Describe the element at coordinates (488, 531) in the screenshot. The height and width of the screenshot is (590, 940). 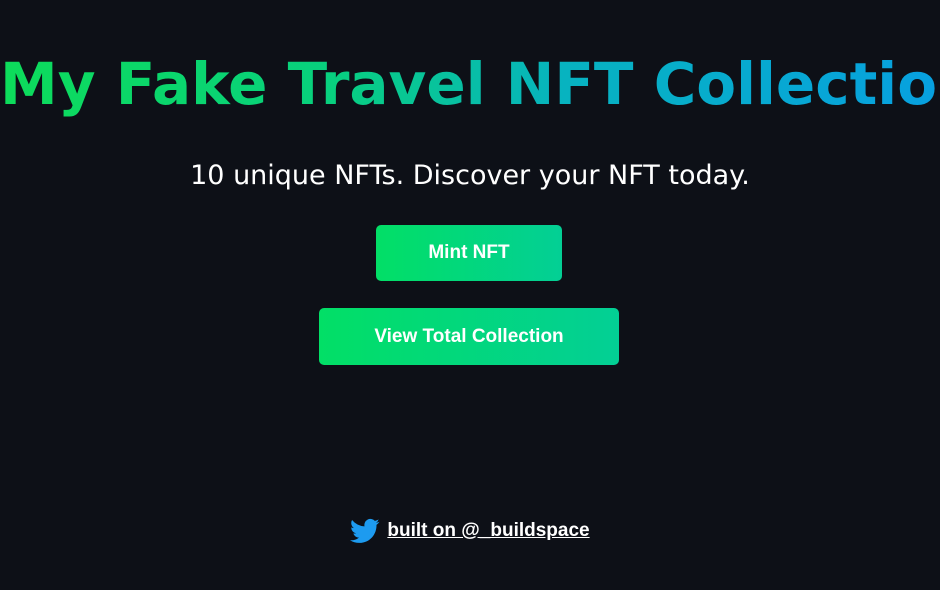
I see `buildspace-link: built on @_buildspace` at that location.